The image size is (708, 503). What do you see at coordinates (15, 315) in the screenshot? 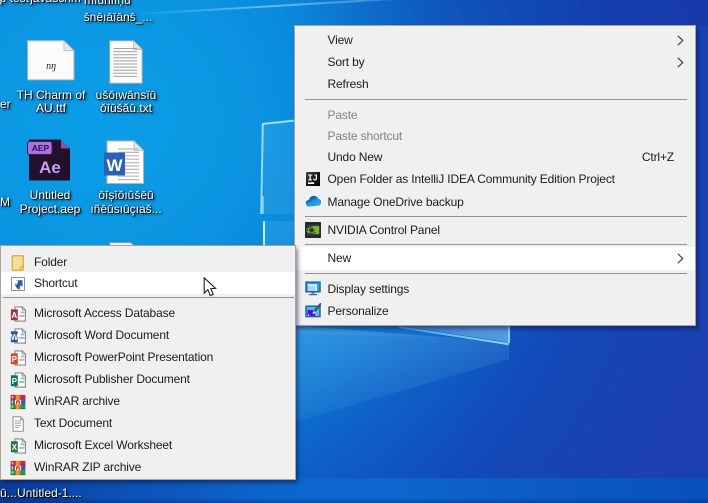
I see `svg-text: A` at bounding box center [15, 315].